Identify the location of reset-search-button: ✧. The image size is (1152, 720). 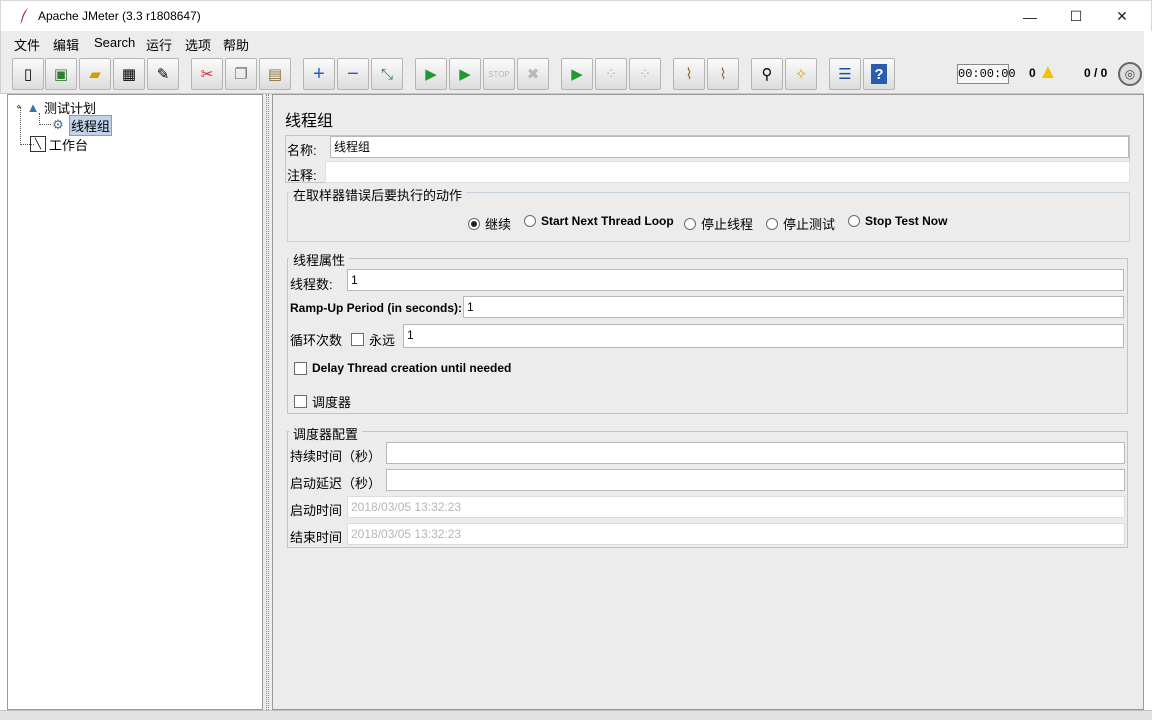
(801, 74).